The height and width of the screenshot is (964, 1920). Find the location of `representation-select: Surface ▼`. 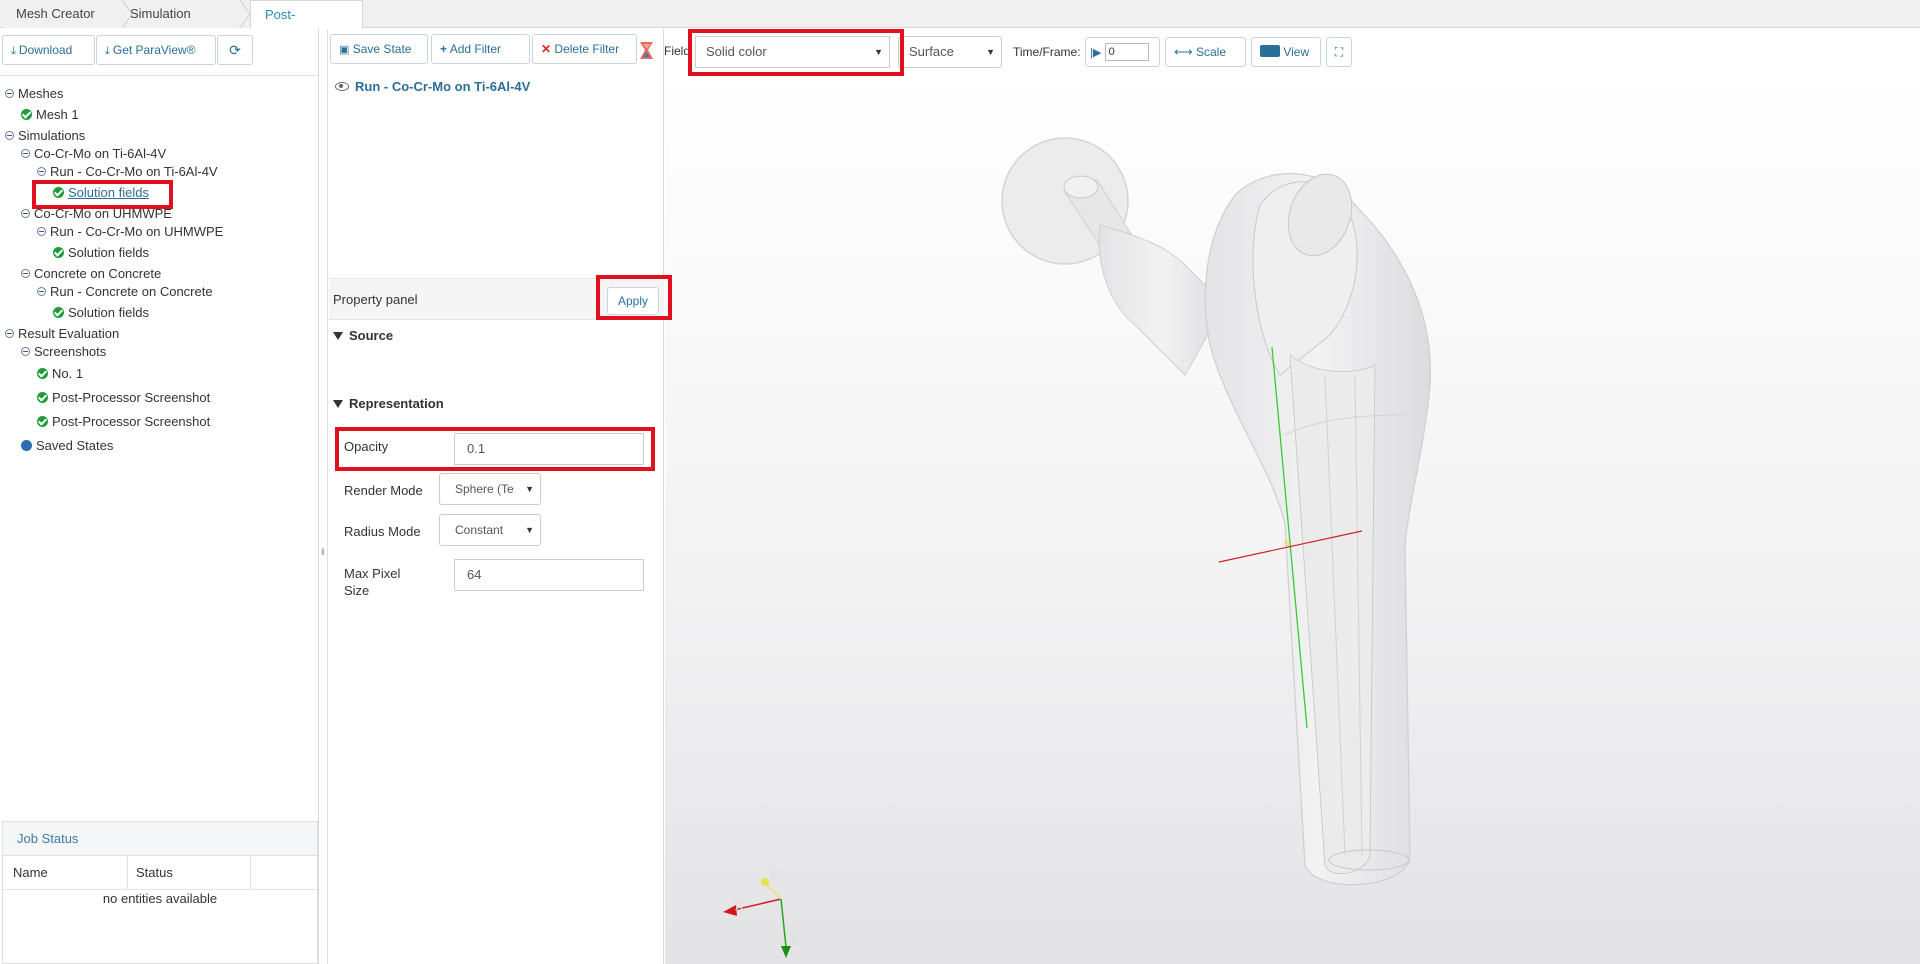

representation-select: Surface ▼ is located at coordinates (950, 52).